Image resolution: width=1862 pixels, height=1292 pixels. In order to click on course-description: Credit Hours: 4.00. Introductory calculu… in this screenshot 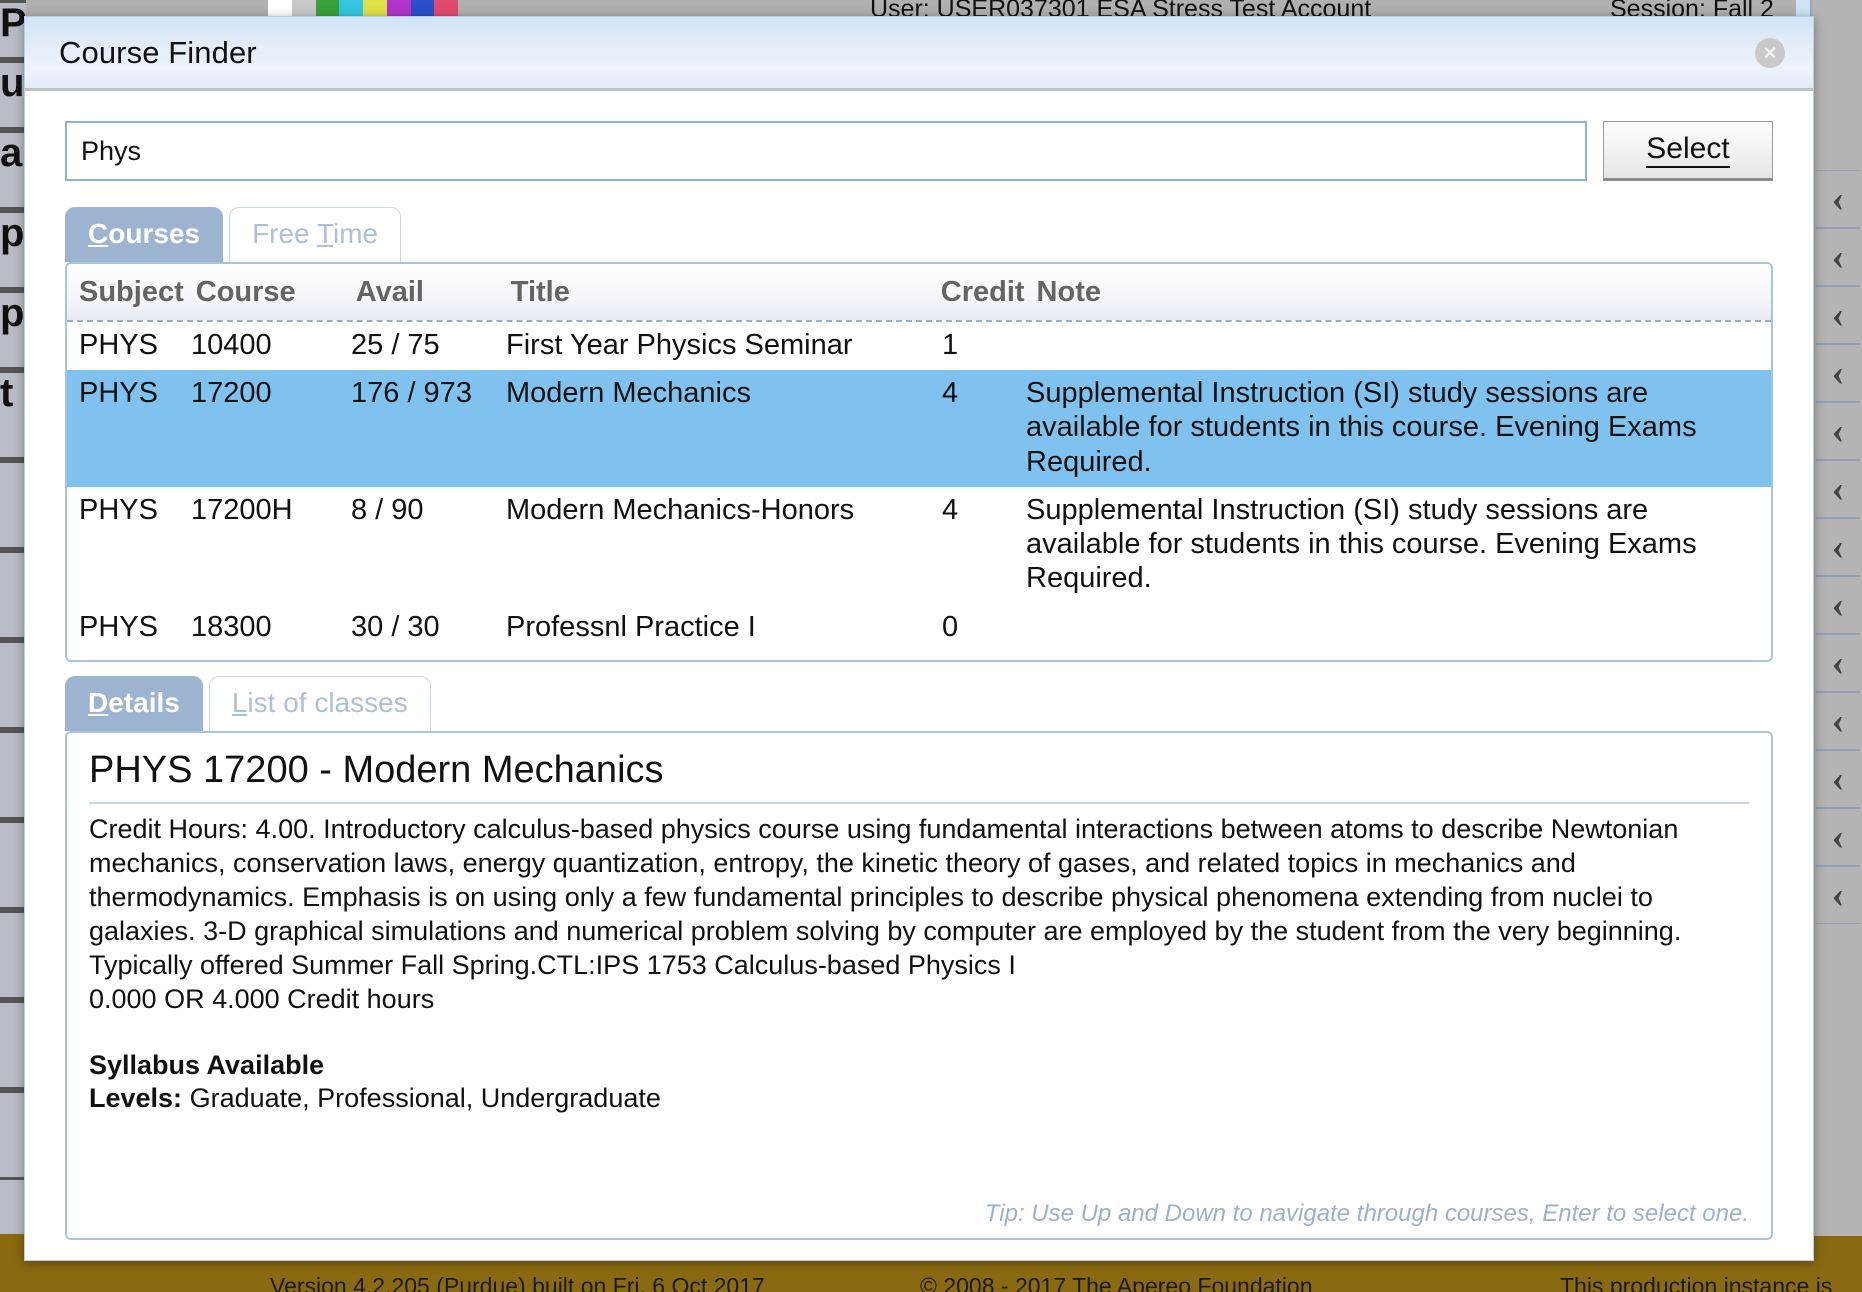, I will do `click(885, 880)`.